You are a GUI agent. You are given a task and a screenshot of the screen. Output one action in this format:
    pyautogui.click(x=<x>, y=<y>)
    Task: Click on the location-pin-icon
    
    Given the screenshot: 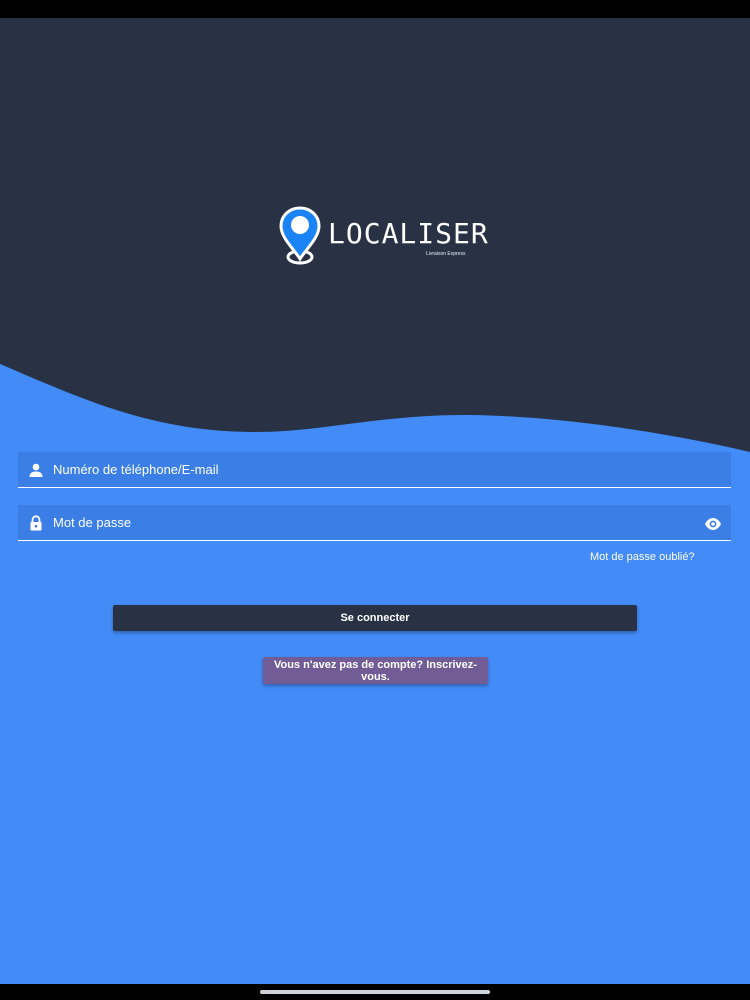 What is the action you would take?
    pyautogui.click(x=300, y=235)
    